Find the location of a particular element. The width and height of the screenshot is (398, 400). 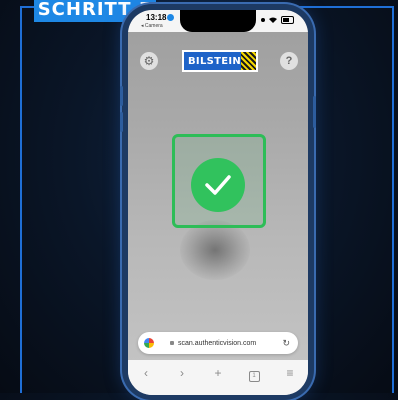

back-button: ‹ is located at coordinates (146, 373).